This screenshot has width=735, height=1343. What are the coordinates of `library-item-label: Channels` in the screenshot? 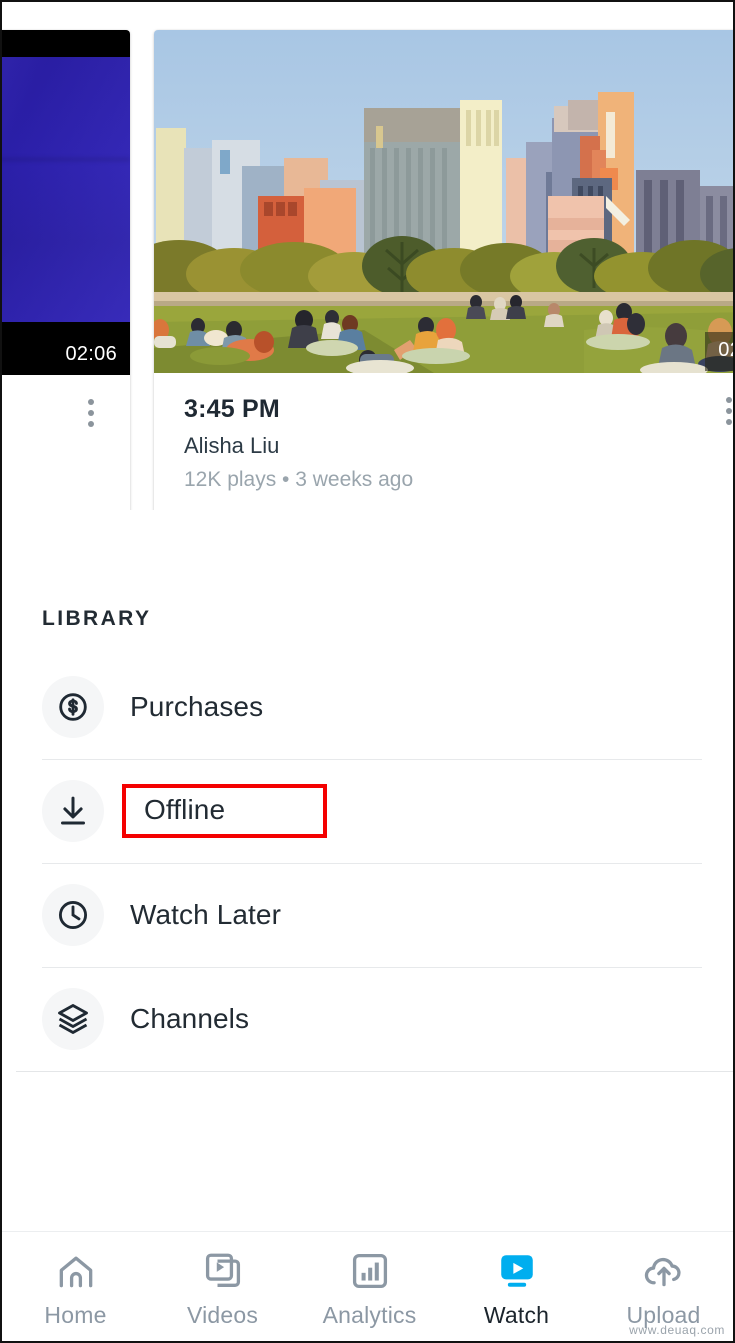 It's located at (190, 1018).